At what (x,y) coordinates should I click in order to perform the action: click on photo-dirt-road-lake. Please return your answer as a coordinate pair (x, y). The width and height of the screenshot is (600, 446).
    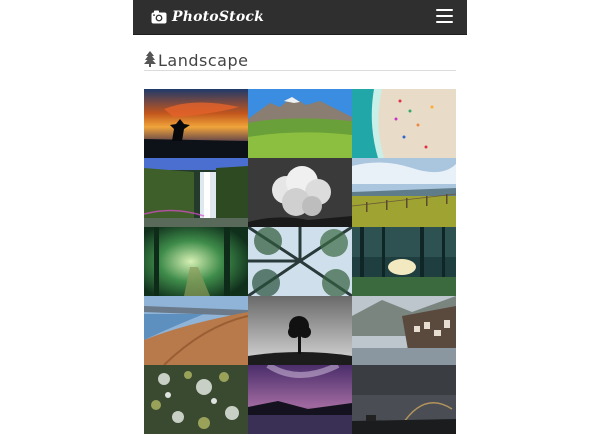
    Looking at the image, I should click on (196, 330).